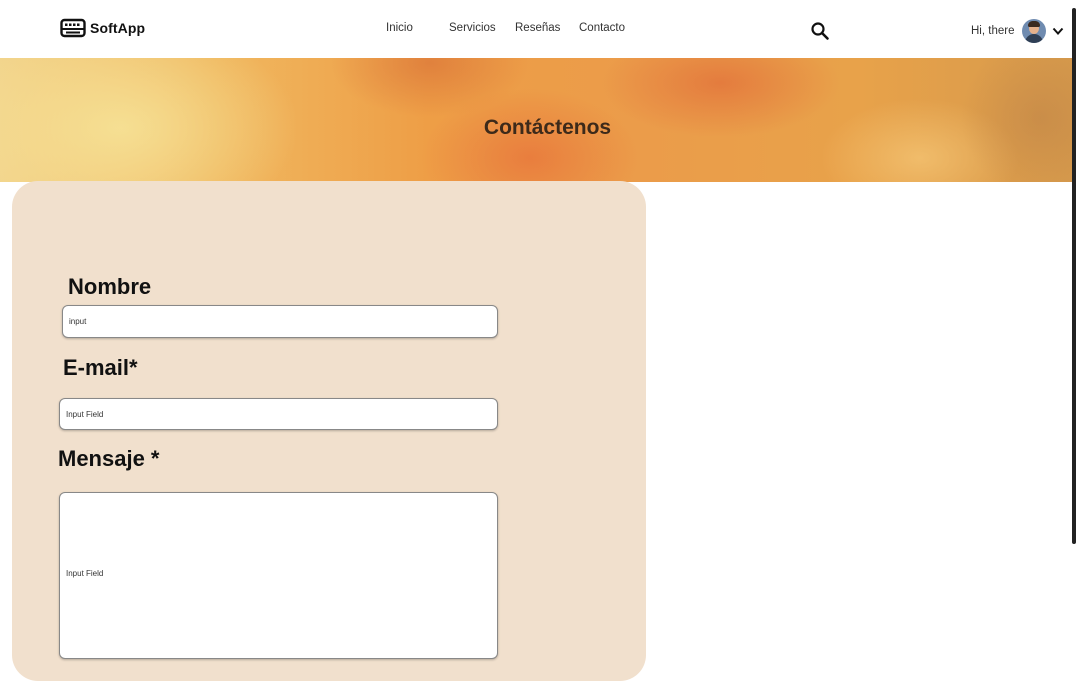 The height and width of the screenshot is (681, 1079). Describe the element at coordinates (1017, 31) in the screenshot. I see `user-menu: Hi, there` at that location.